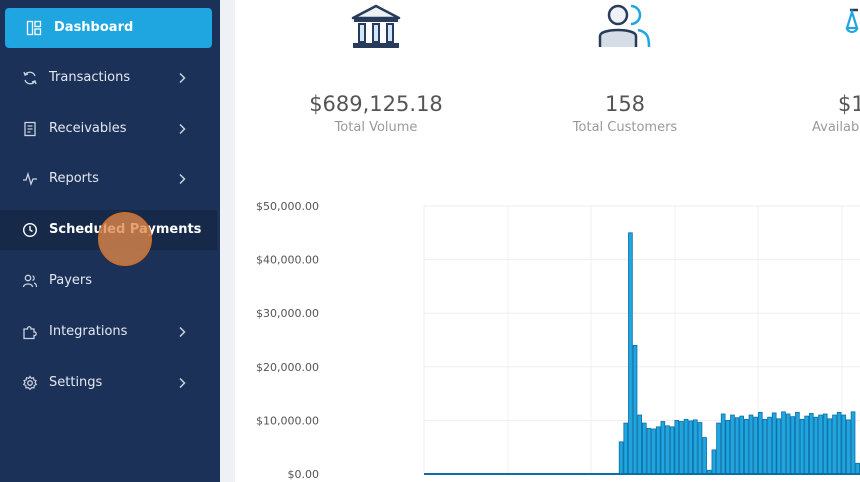  I want to click on sidebar-item-integrations: Integrations, so click(110, 332).